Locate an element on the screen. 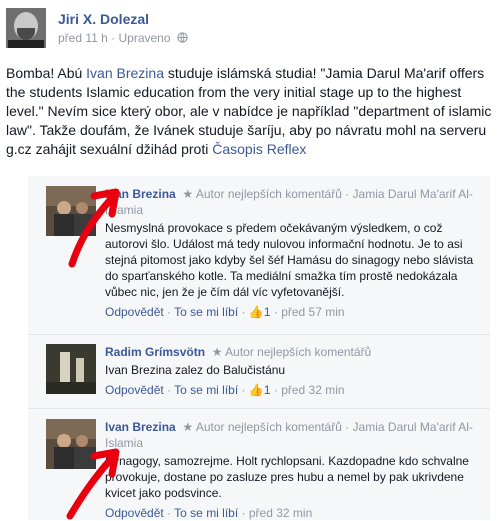 The width and height of the screenshot is (500, 521). post-timestamp: před 11 h · Upraveno is located at coordinates (114, 38).